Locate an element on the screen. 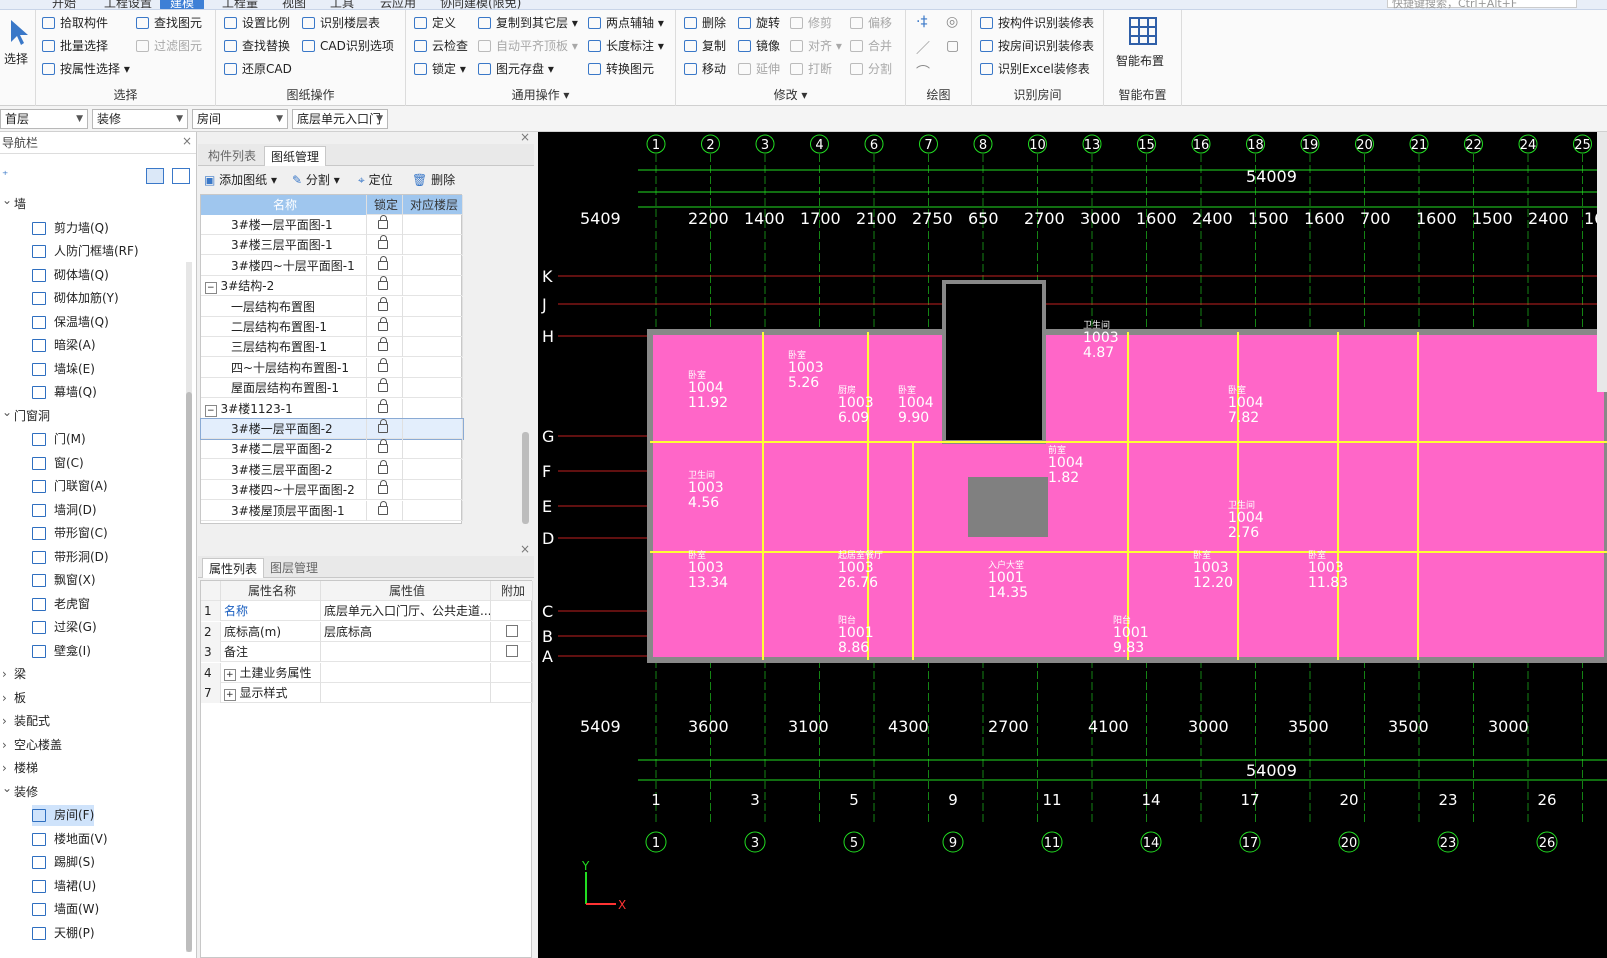 The width and height of the screenshot is (1607, 958). table-row: 3 备注 is located at coordinates (367, 652).